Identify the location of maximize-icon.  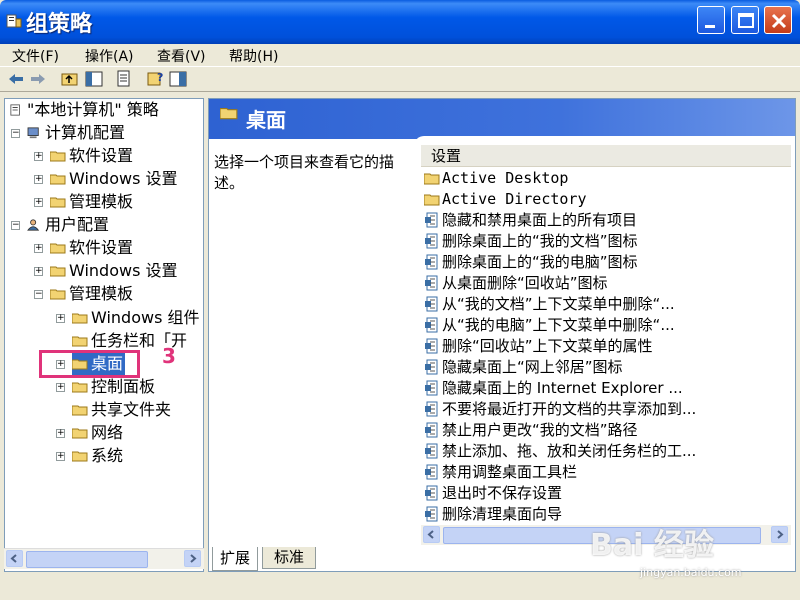
(746, 20).